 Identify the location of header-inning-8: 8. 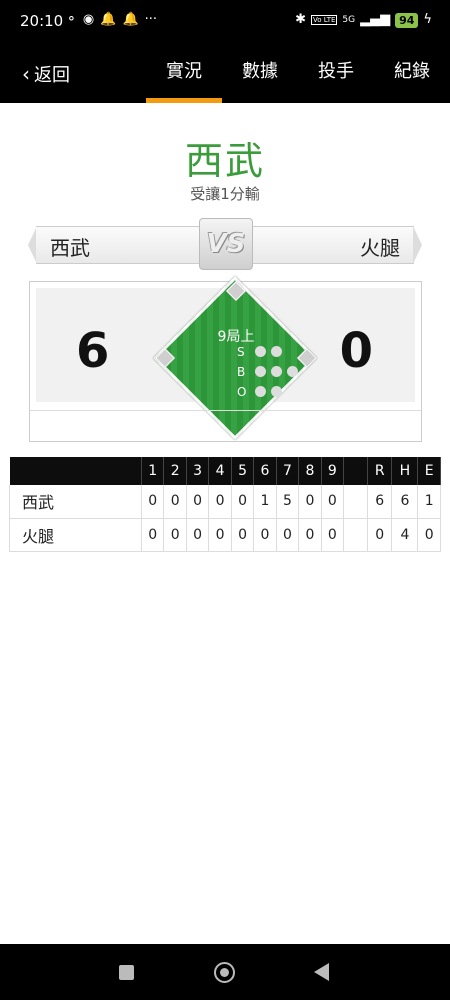
(310, 471).